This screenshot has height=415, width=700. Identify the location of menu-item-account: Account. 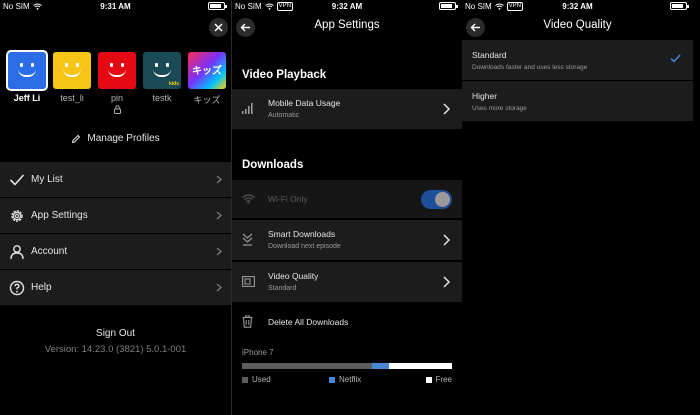
(115, 251).